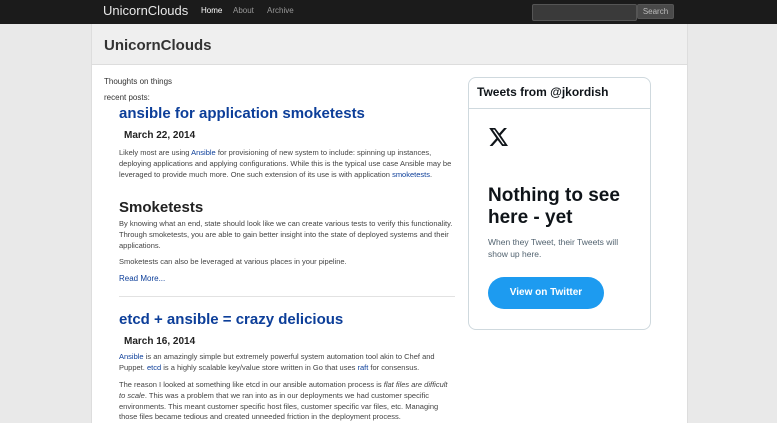 This screenshot has height=423, width=777. Describe the element at coordinates (138, 81) in the screenshot. I see `tagline: Thoughts on things` at that location.